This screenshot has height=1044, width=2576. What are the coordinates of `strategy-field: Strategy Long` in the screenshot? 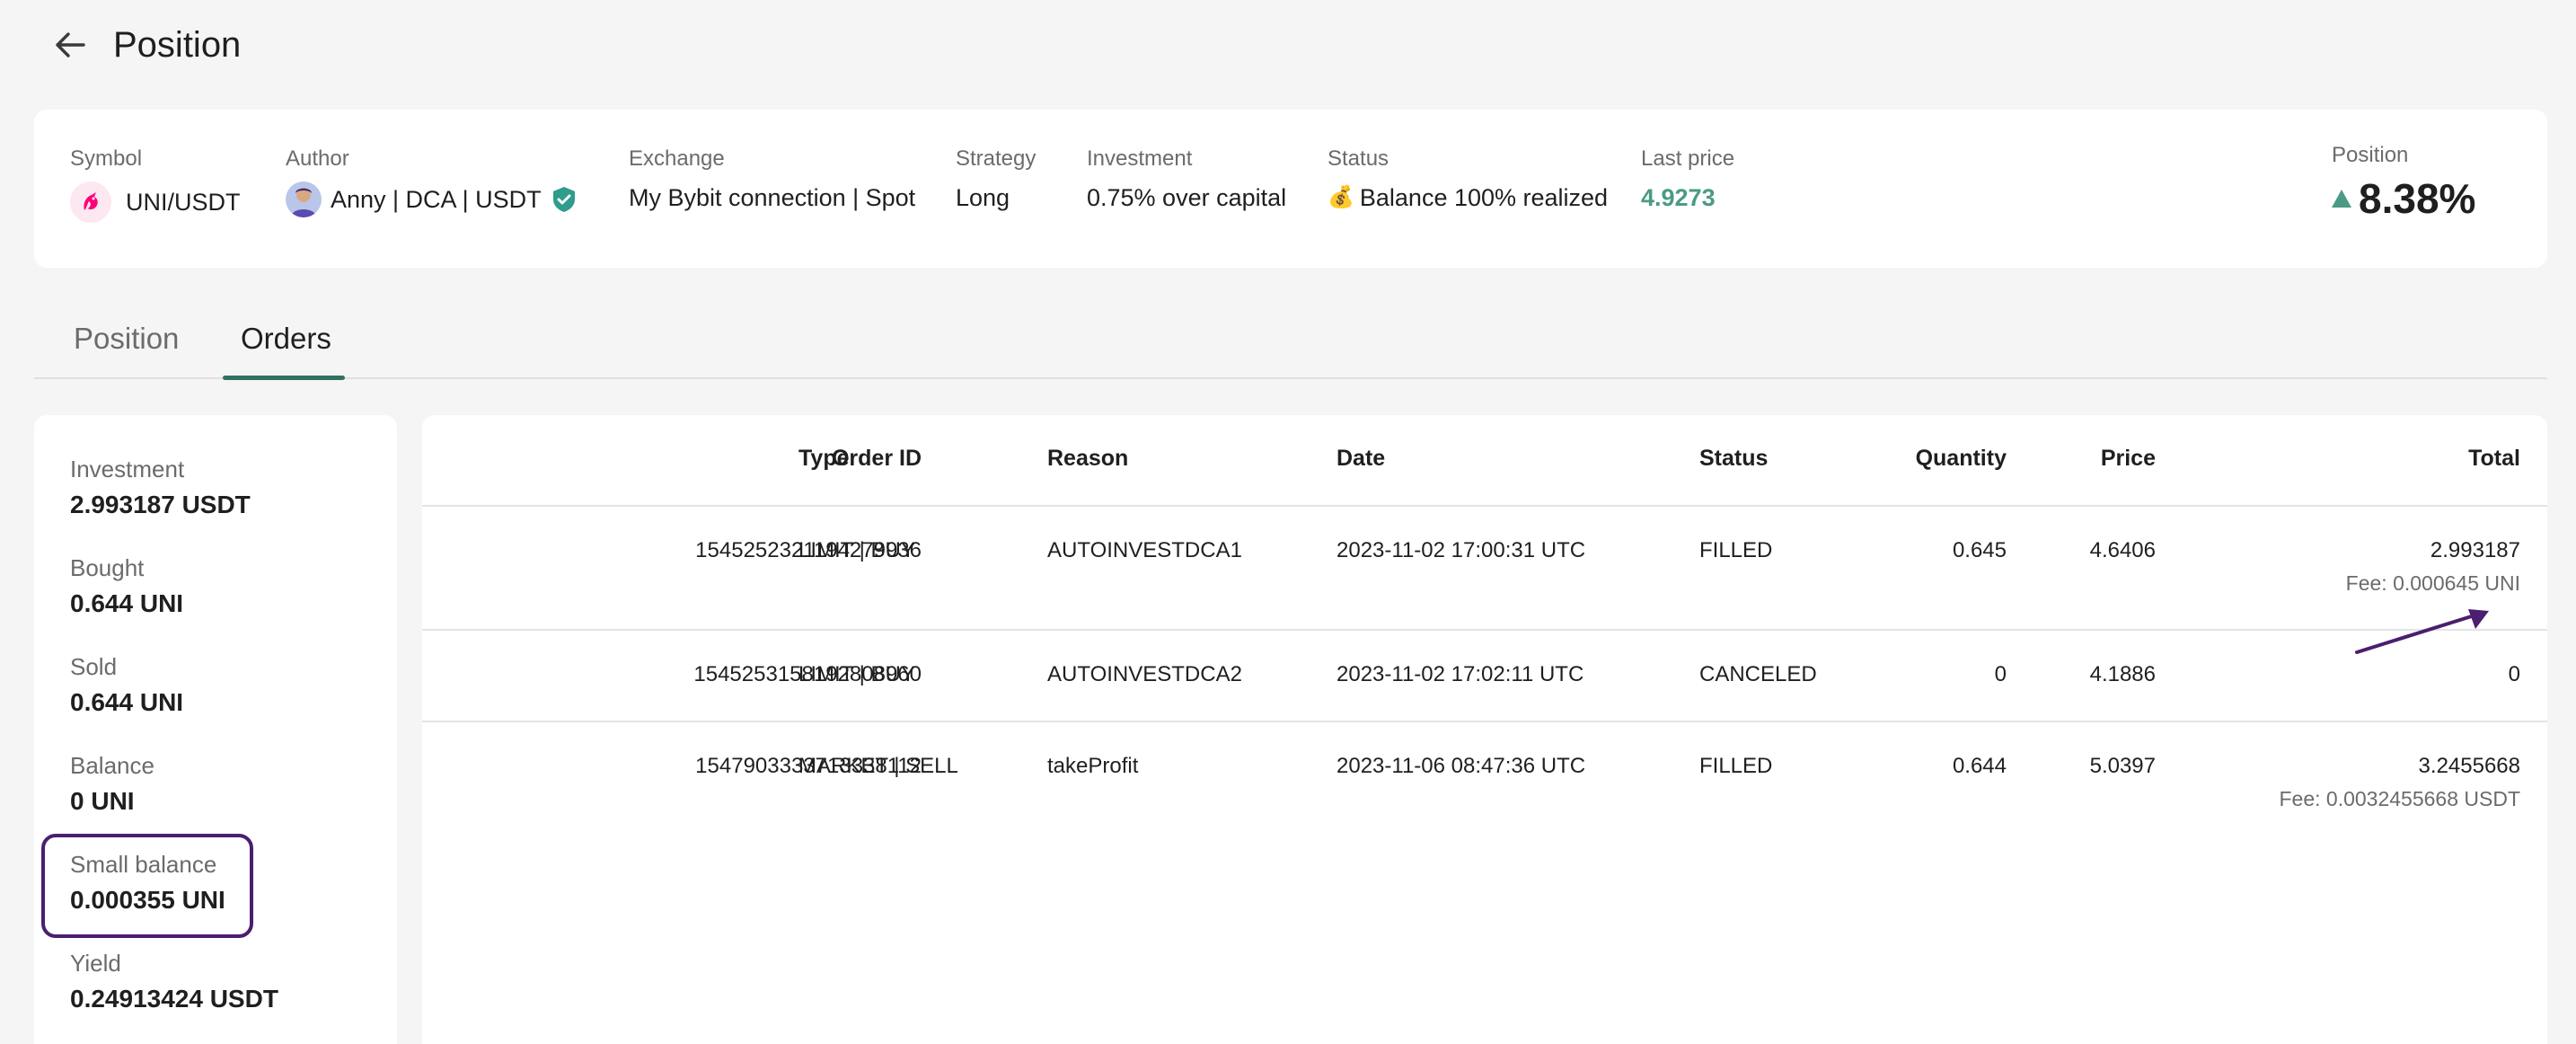 It's located at (996, 180).